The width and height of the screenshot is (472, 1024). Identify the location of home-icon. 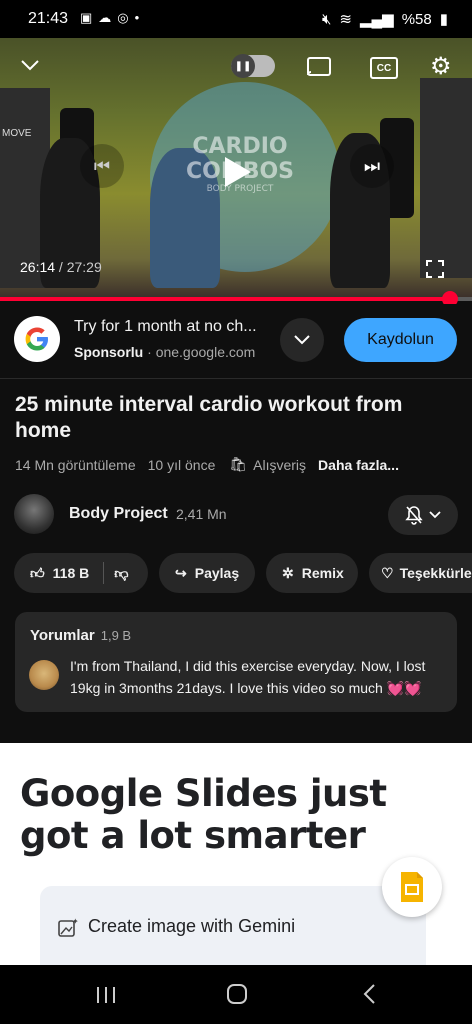
(237, 994).